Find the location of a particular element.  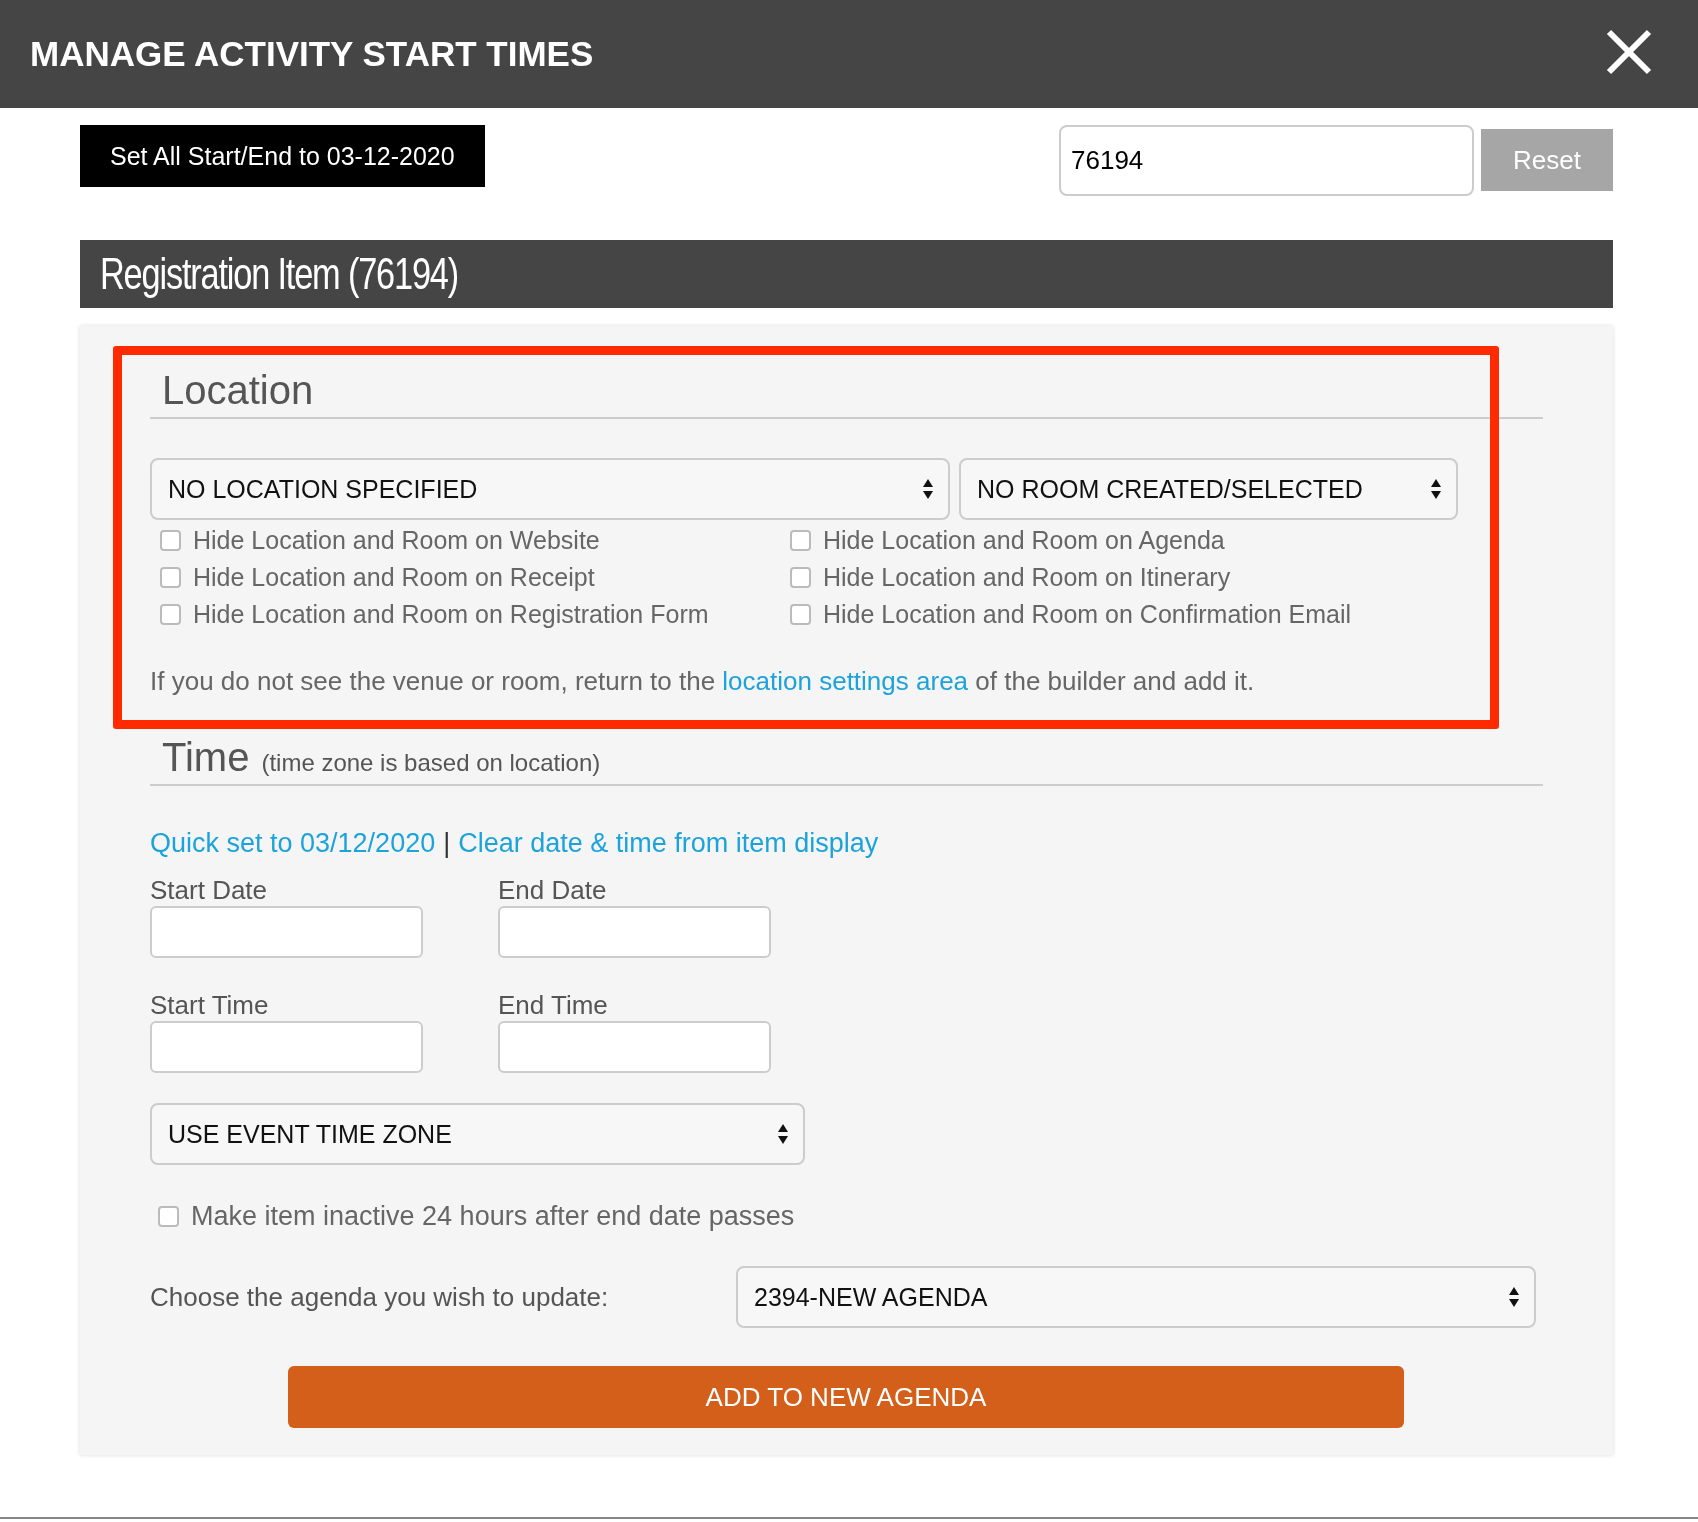

item-id-field: 76194 is located at coordinates (1266, 160).